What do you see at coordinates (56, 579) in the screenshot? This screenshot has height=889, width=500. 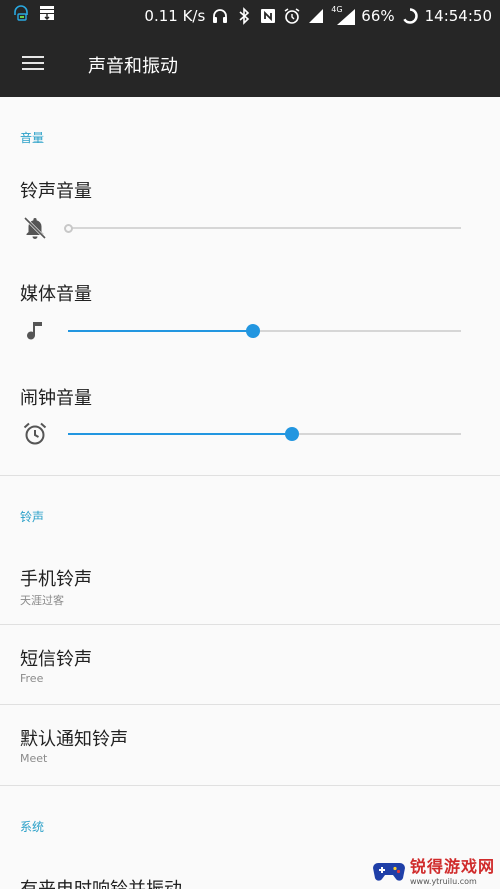 I see `row-title: 手机铃声` at bounding box center [56, 579].